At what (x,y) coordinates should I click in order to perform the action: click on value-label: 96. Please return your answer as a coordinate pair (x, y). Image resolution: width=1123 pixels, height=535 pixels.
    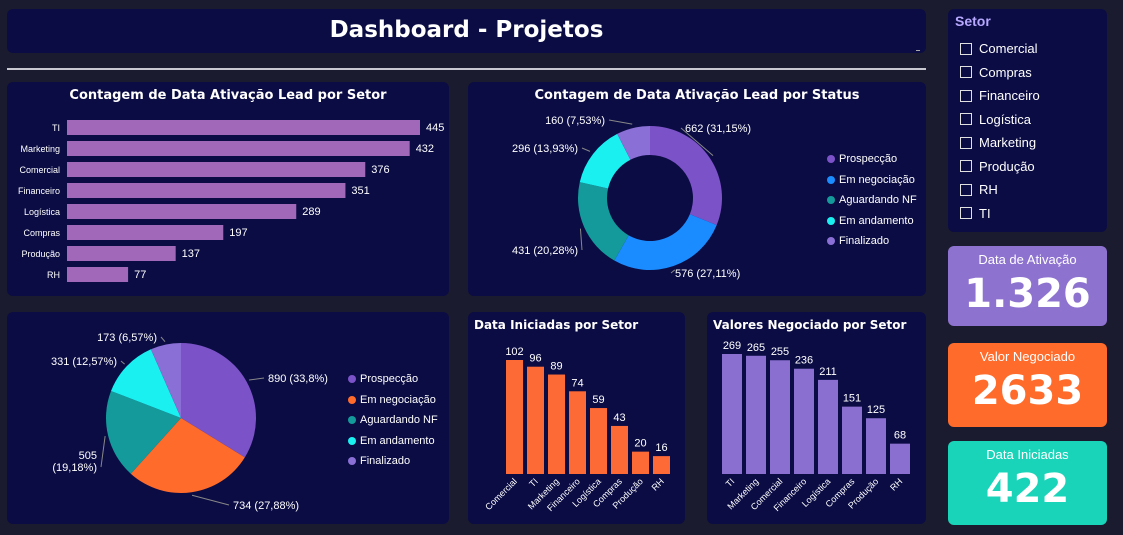
    Looking at the image, I should click on (535, 359).